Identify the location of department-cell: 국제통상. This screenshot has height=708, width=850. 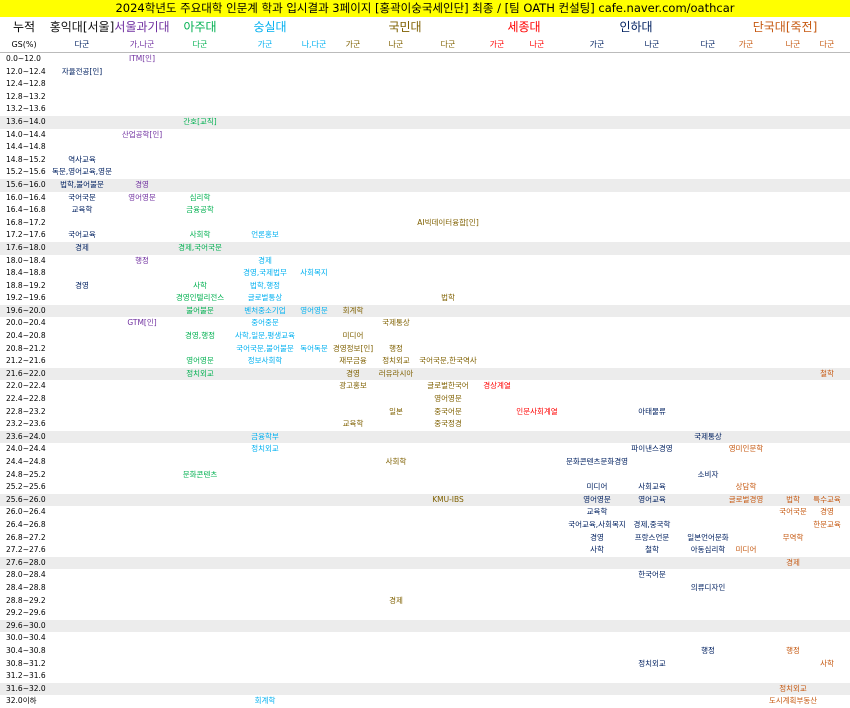
(396, 323).